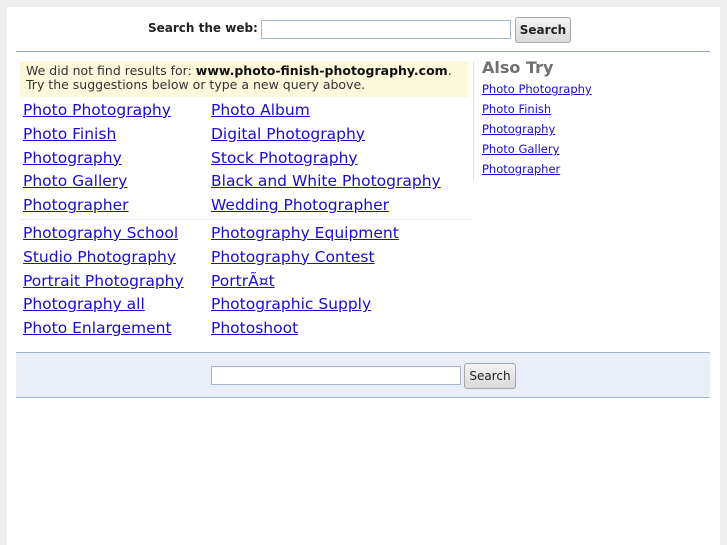 Image resolution: width=727 pixels, height=545 pixels. Describe the element at coordinates (103, 329) in the screenshot. I see `related-link: Photo Enlargement` at that location.